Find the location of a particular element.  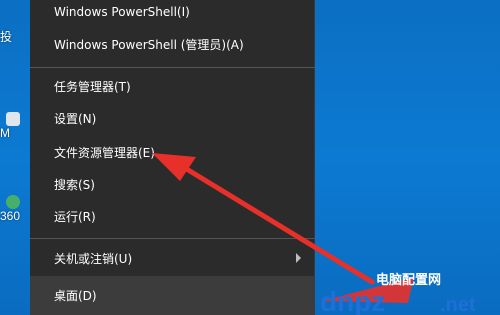

watermark-brand: dnpz is located at coordinates (352, 300).